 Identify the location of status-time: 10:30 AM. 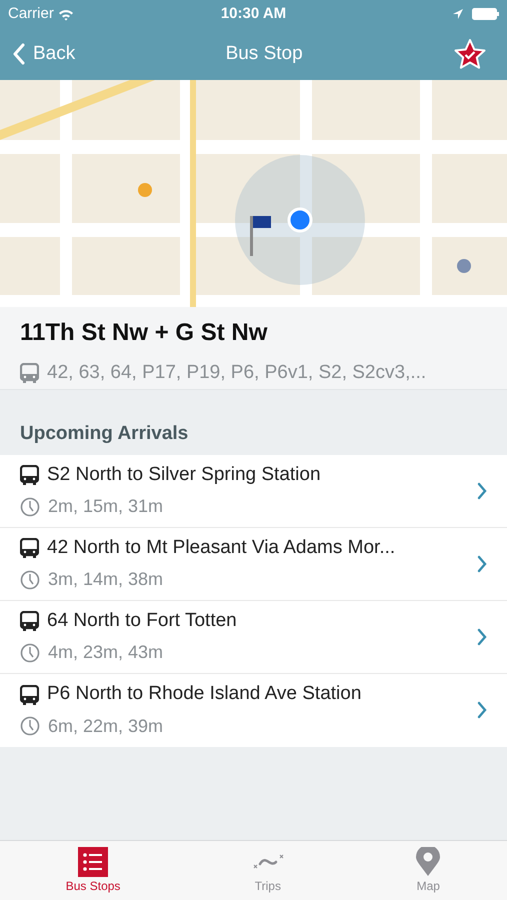
(254, 14).